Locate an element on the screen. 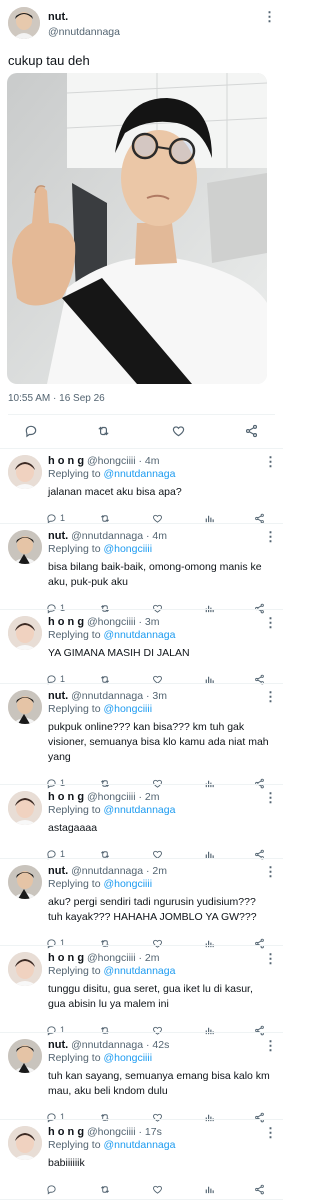  reply-button is located at coordinates (53, 1189).